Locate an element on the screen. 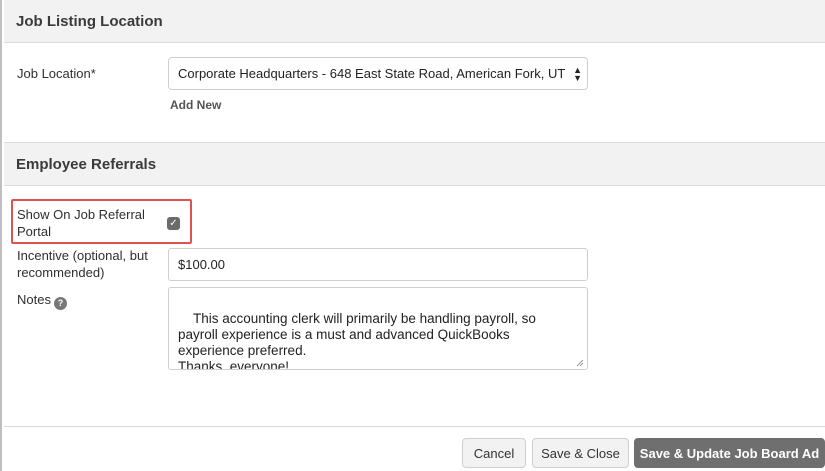  save-and-close-button: Save & Close is located at coordinates (580, 453).